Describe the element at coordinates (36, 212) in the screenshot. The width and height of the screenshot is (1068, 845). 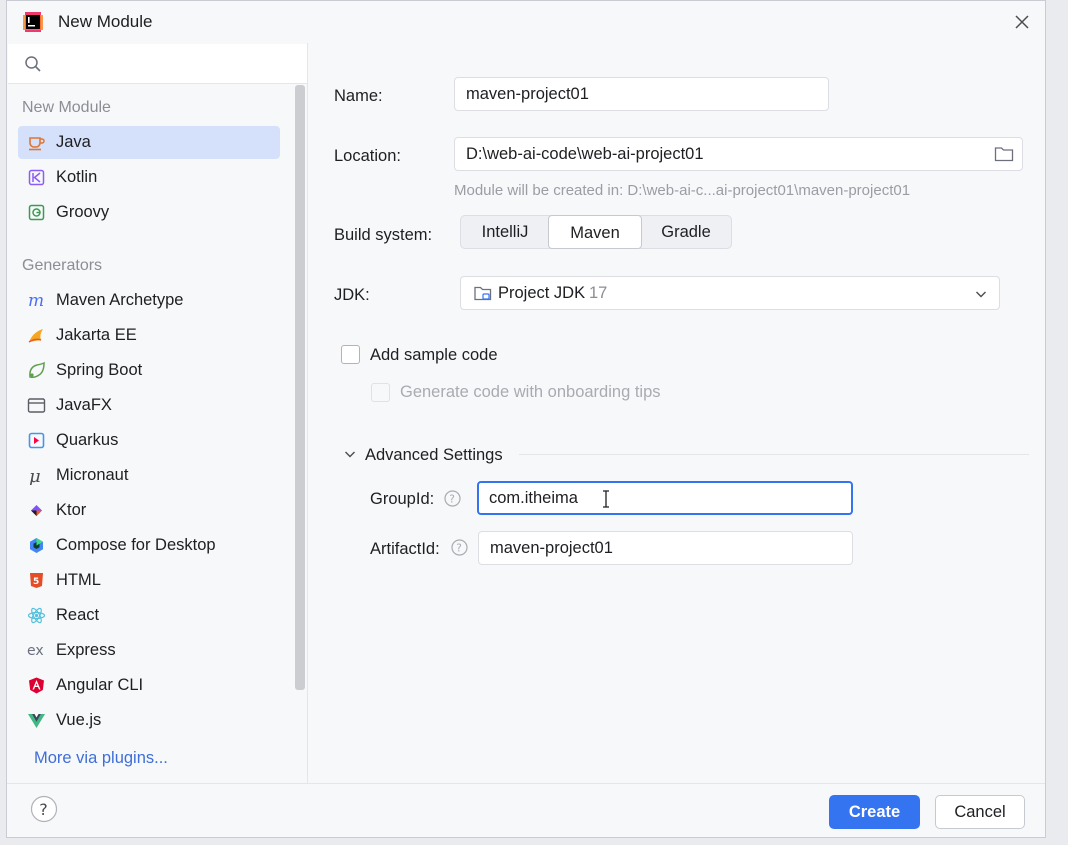
I see `groovy-icon` at that location.